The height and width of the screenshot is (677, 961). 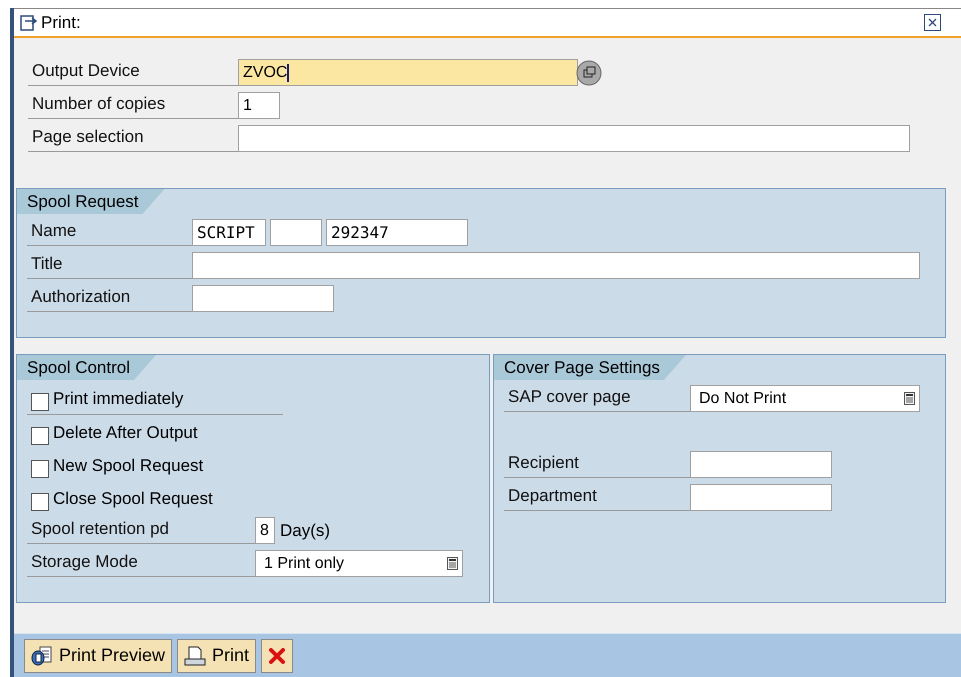 What do you see at coordinates (589, 73) in the screenshot?
I see `popup-icon` at bounding box center [589, 73].